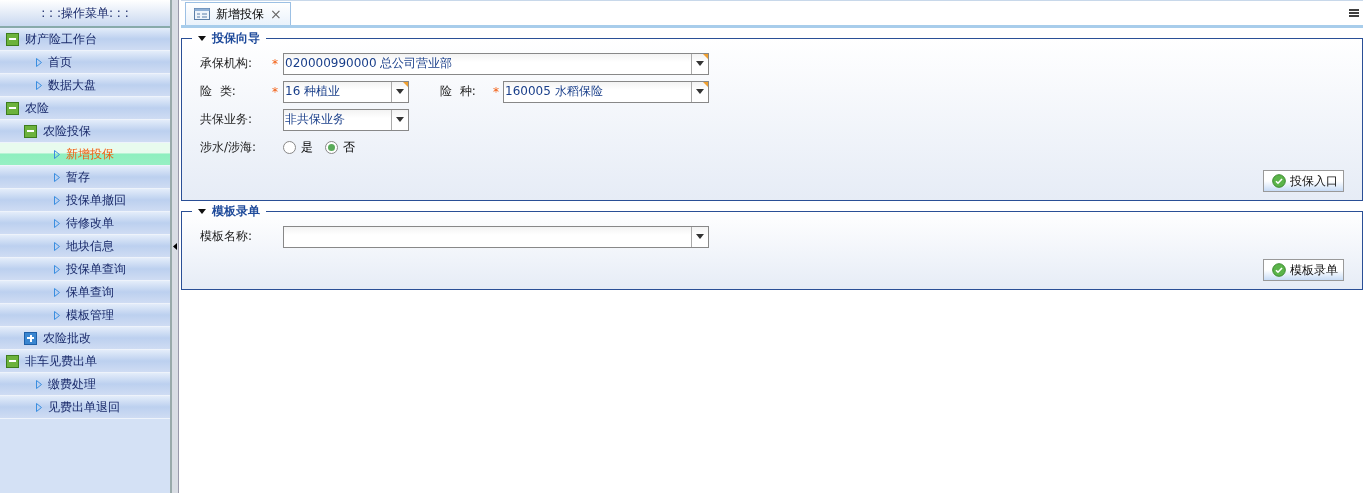  What do you see at coordinates (85, 108) in the screenshot?
I see `menu-item: 农险` at bounding box center [85, 108].